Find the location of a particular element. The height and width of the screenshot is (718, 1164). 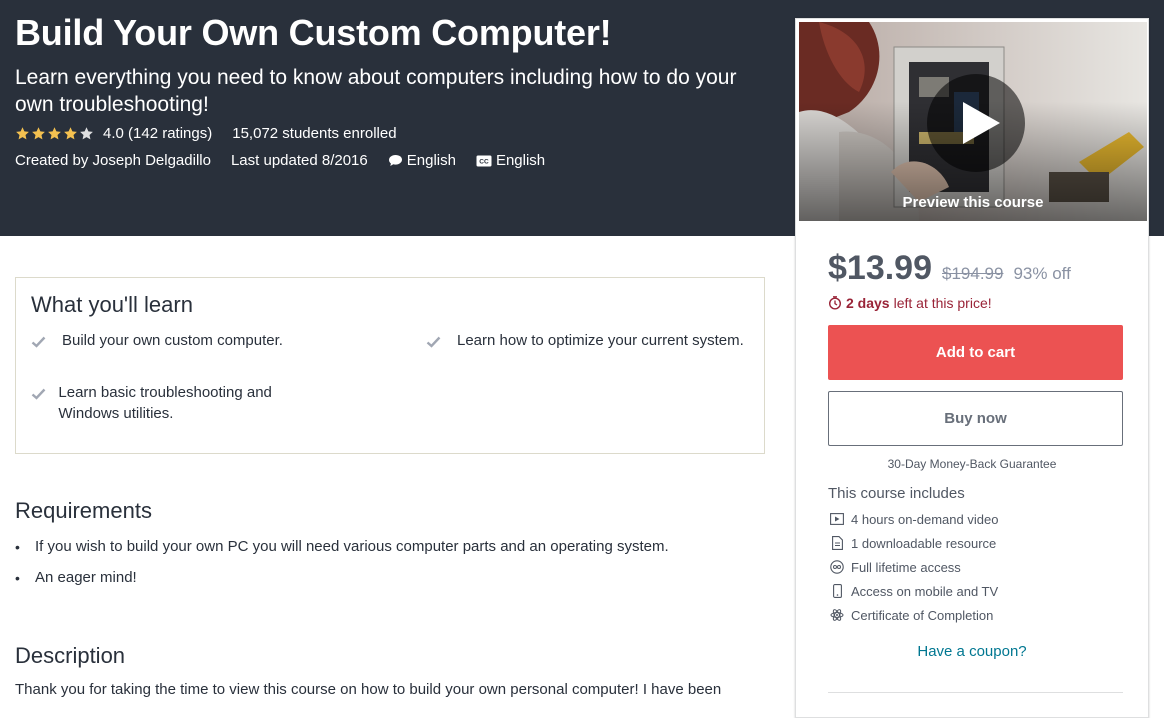

add-to-cart-button: Add to cart is located at coordinates (975, 352).